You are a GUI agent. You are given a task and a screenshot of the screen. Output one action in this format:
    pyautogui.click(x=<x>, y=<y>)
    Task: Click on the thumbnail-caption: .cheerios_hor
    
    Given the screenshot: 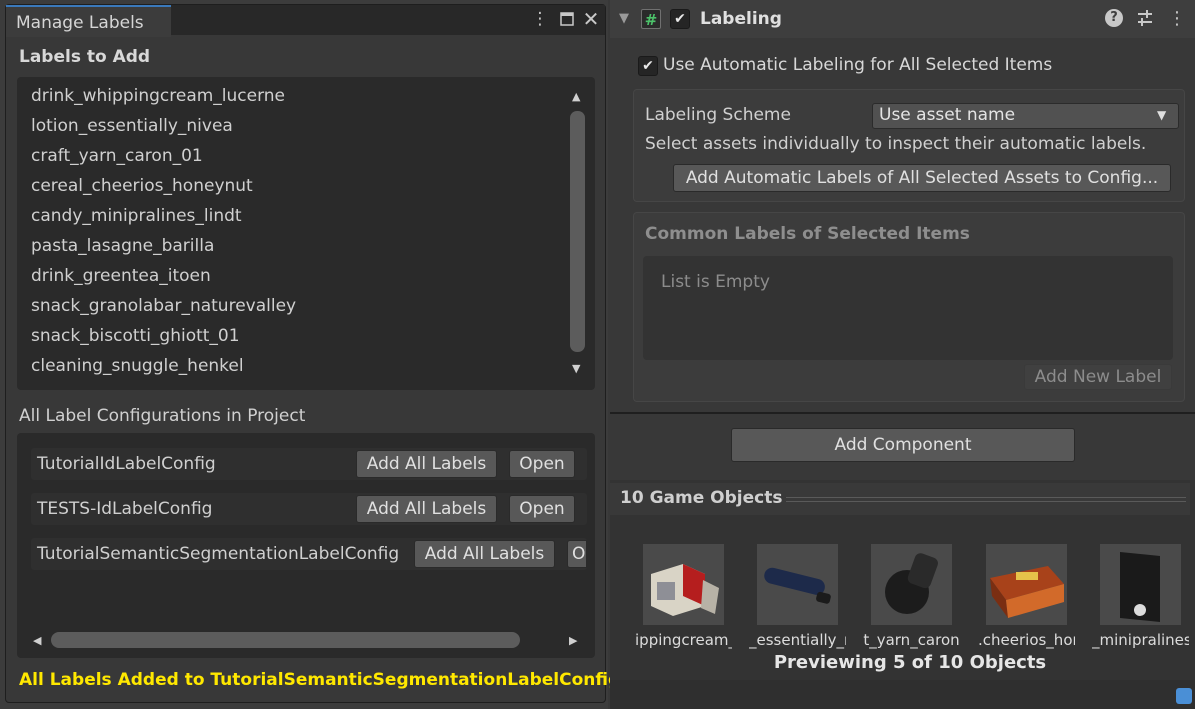 What is the action you would take?
    pyautogui.click(x=1026, y=640)
    